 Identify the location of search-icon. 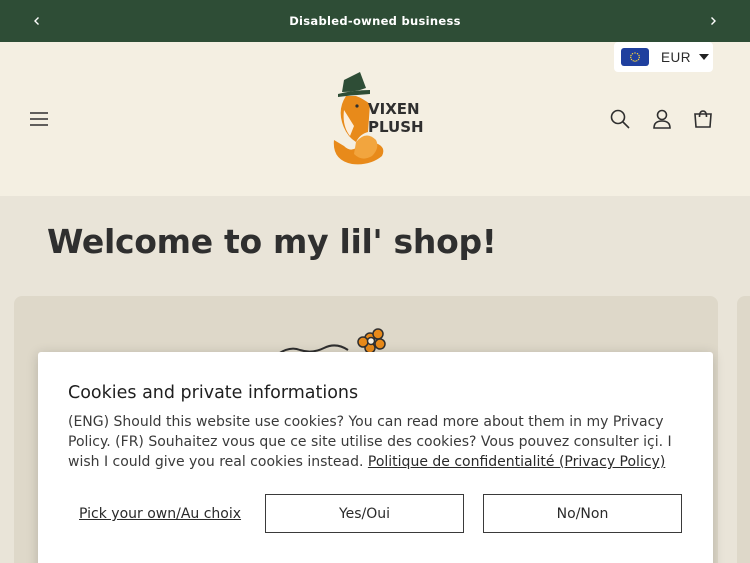
(620, 119).